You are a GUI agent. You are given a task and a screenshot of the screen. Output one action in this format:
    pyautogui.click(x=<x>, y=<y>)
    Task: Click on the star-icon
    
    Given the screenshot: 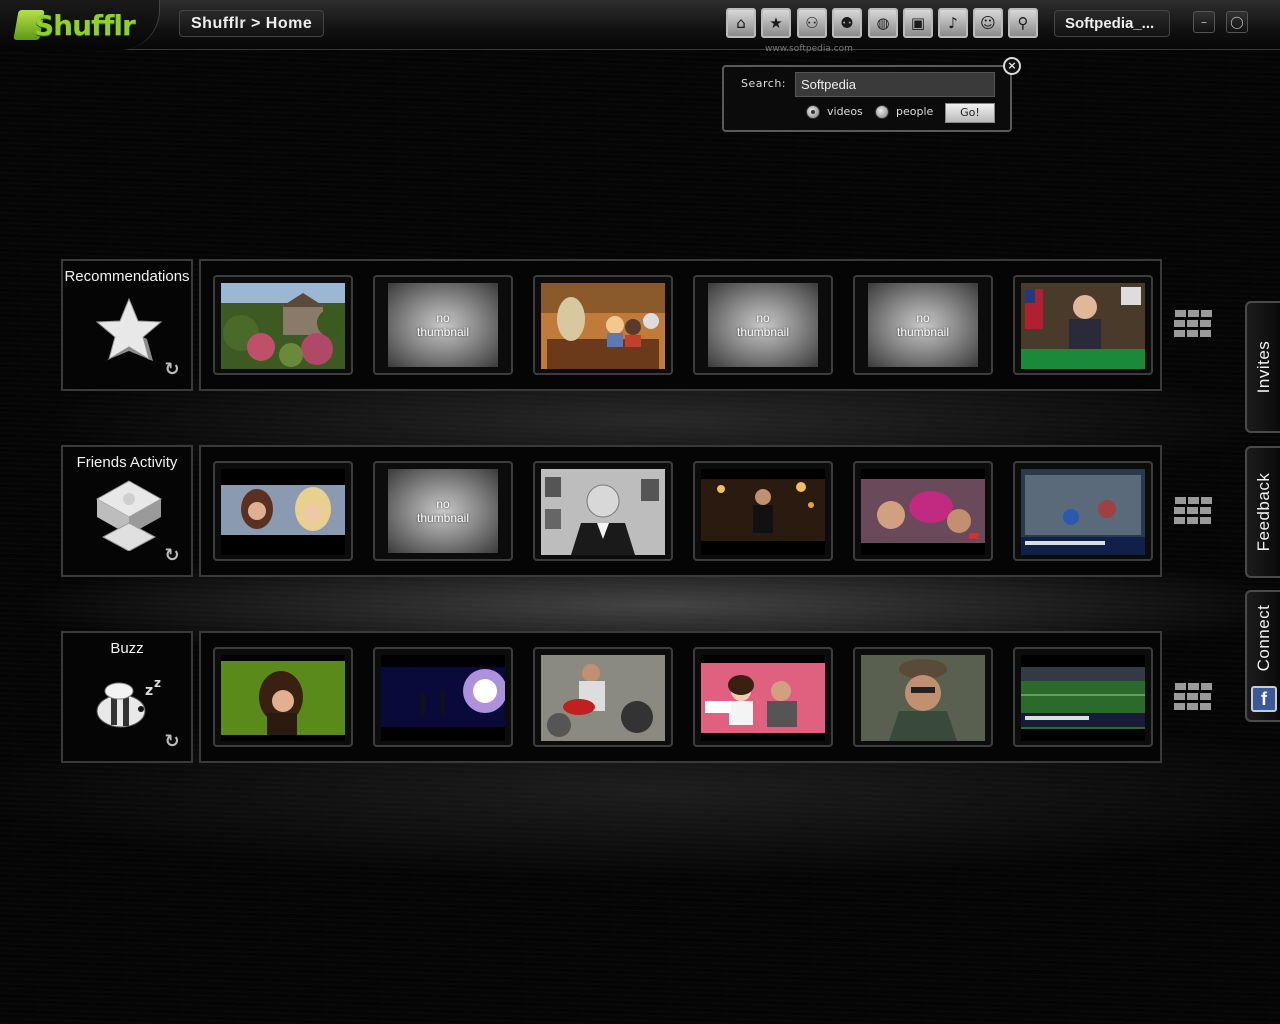 What is the action you would take?
    pyautogui.click(x=129, y=329)
    